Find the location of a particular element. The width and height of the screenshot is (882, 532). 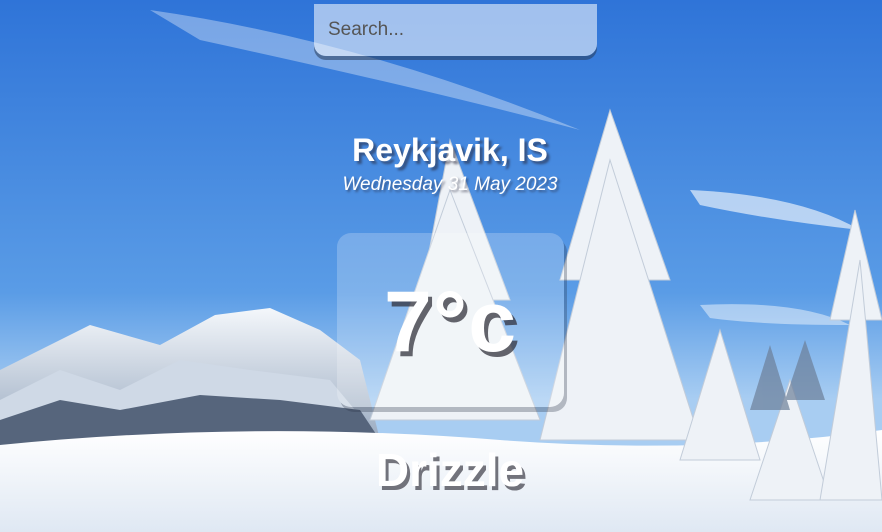

date-label: Wednesday 31 May 2023 is located at coordinates (450, 184).